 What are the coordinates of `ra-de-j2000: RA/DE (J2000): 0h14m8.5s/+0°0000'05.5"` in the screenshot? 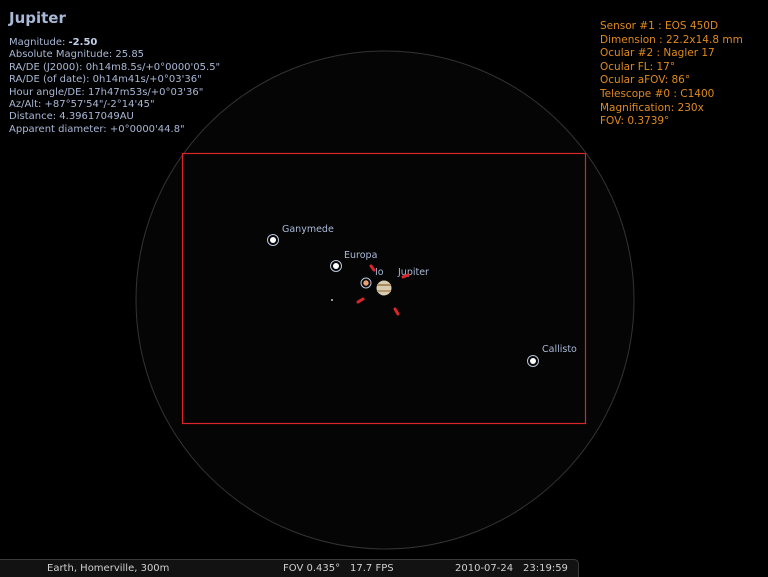 It's located at (115, 67).